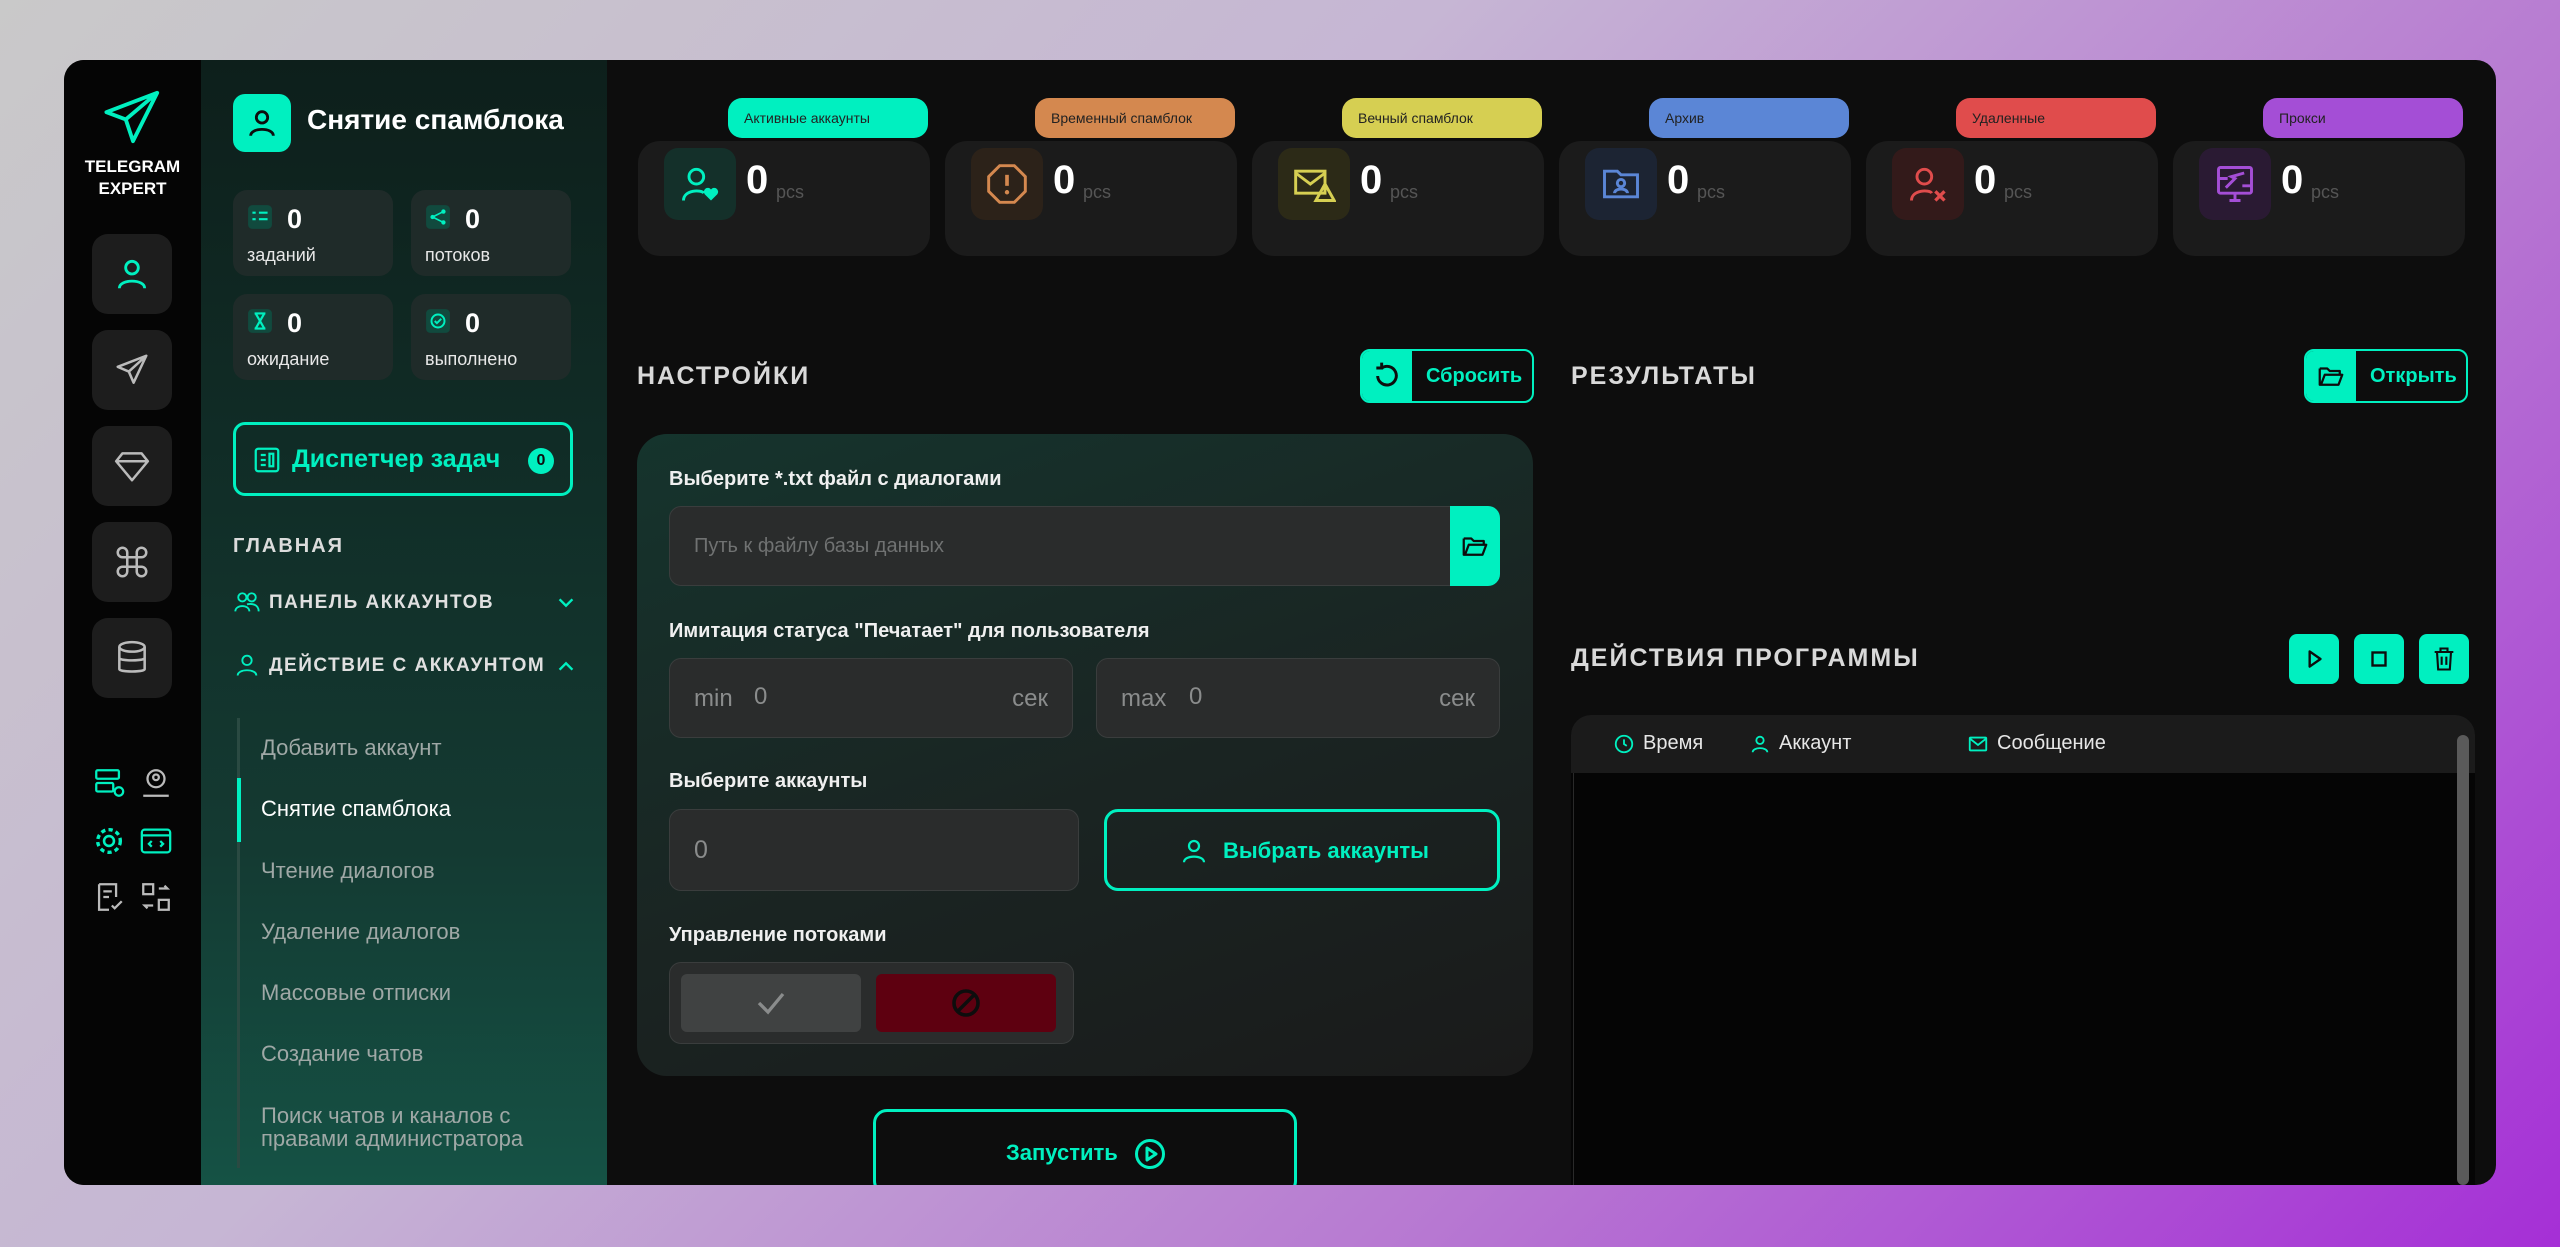 The height and width of the screenshot is (1247, 2560). What do you see at coordinates (2319, 178) in the screenshot?
I see `stat-card: Прокси 0 pcs` at bounding box center [2319, 178].